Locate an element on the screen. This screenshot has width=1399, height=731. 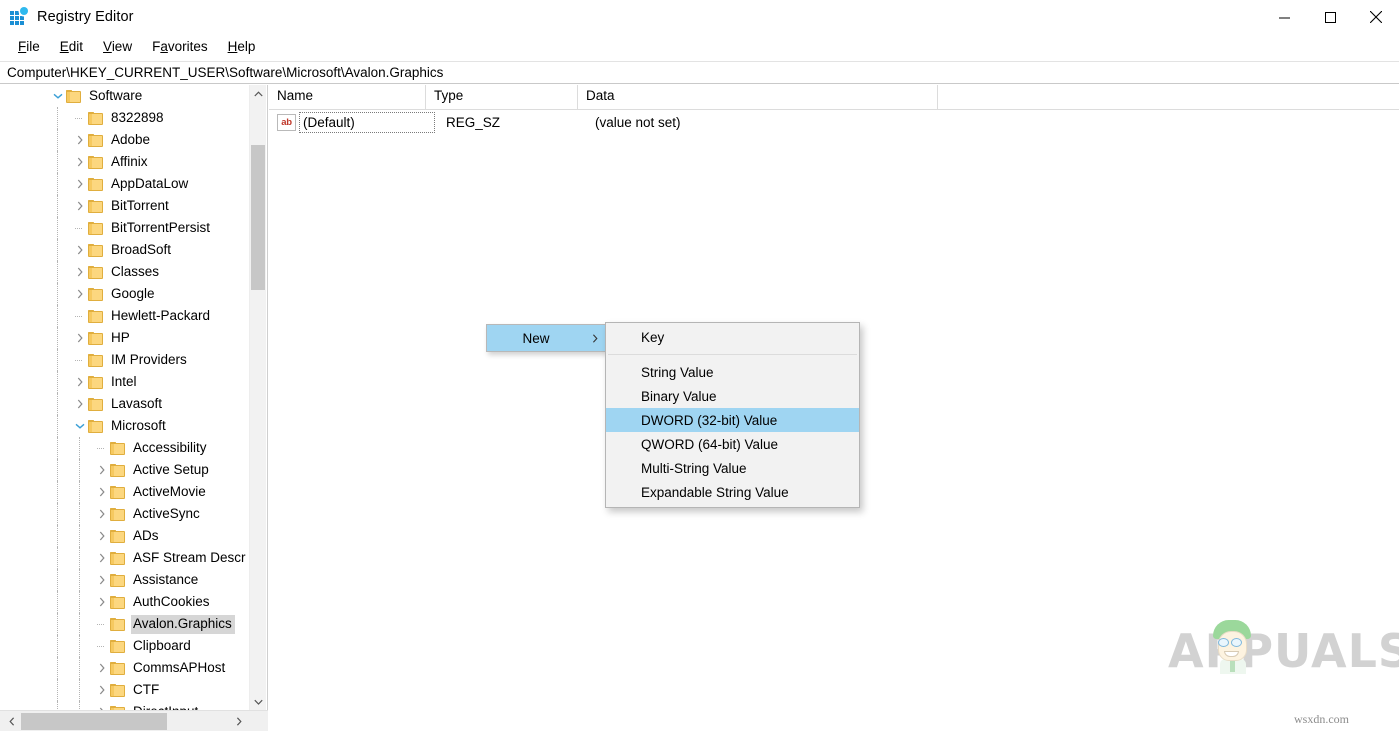
tree-item-active-setup: Active Setup is located at coordinates (123, 470).